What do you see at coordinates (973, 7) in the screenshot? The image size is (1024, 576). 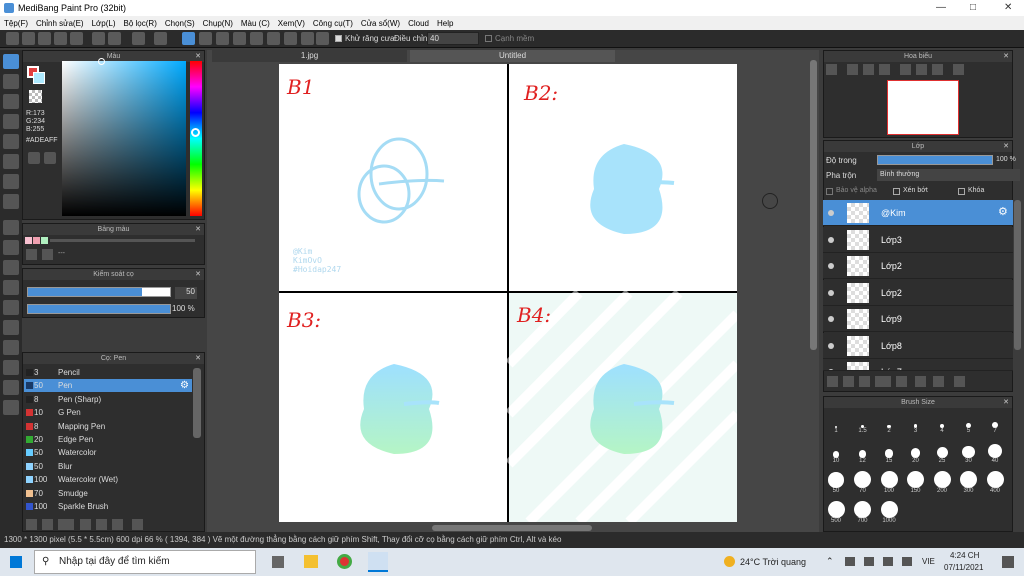 I see `maximize-icon: □` at bounding box center [973, 7].